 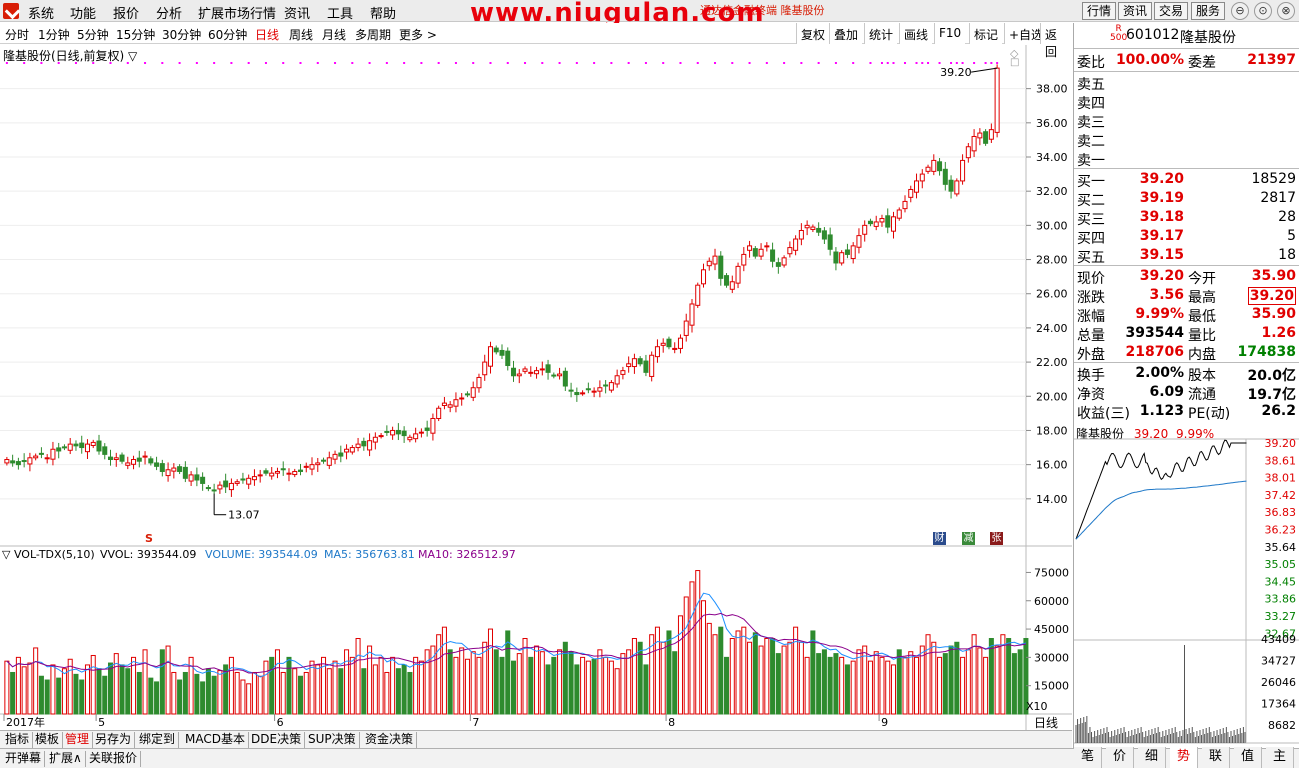 I want to click on period-more: 更多 >, so click(x=418, y=34).